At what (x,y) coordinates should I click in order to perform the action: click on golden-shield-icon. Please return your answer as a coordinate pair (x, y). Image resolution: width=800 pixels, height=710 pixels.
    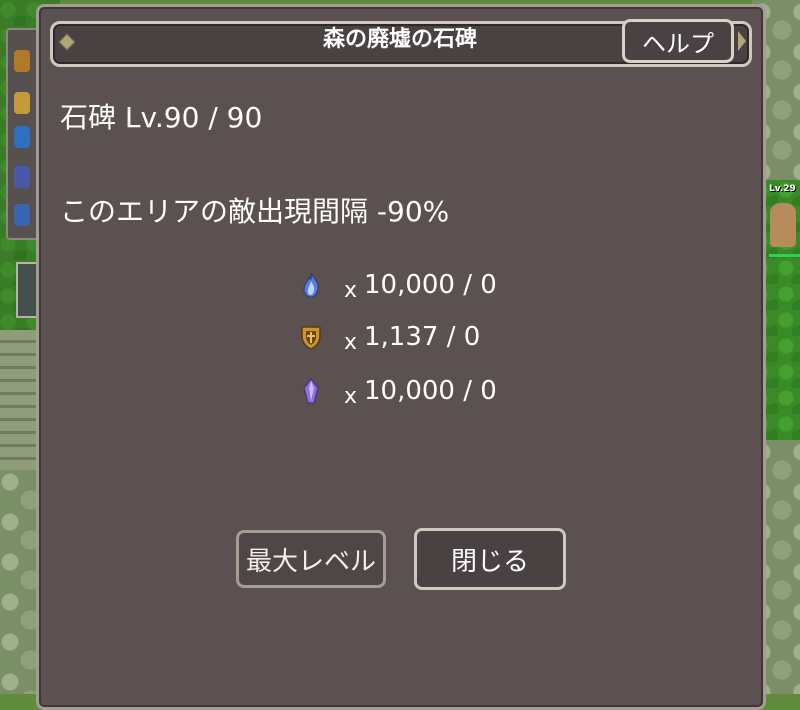
    Looking at the image, I should click on (311, 338).